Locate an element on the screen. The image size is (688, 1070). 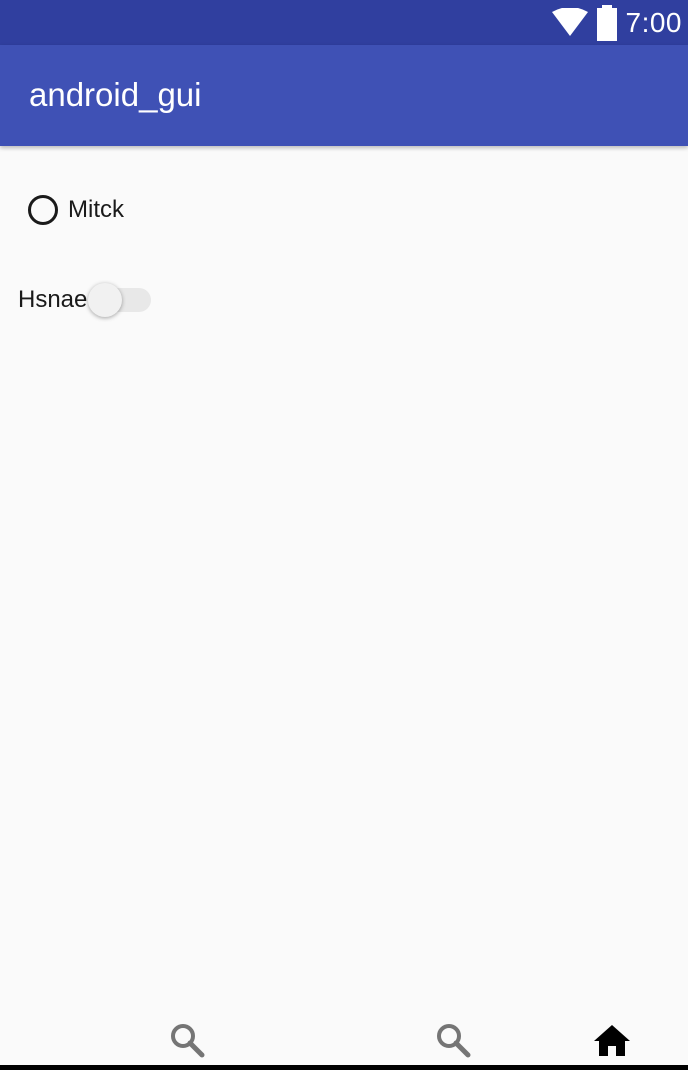
bottom-edge is located at coordinates (344, 1067).